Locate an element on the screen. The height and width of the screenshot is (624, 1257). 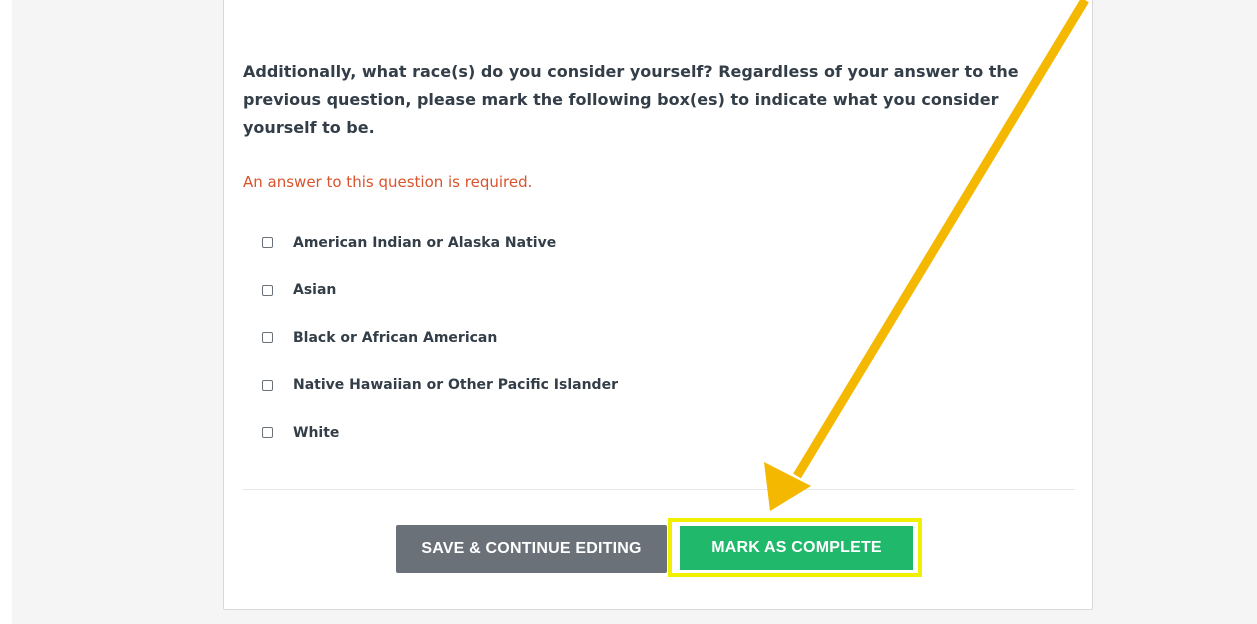
checkbox-asian is located at coordinates (267, 290).